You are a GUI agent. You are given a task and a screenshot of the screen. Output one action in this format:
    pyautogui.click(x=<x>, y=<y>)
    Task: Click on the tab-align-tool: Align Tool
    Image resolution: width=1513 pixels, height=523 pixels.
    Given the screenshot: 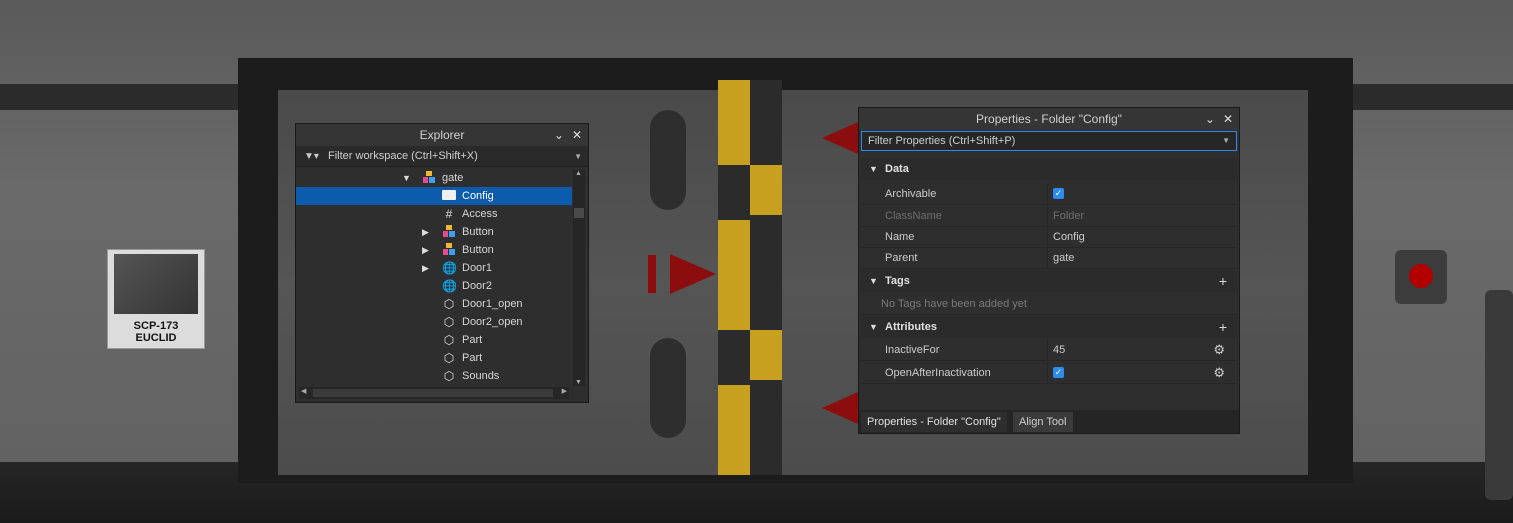 What is the action you would take?
    pyautogui.click(x=1043, y=422)
    